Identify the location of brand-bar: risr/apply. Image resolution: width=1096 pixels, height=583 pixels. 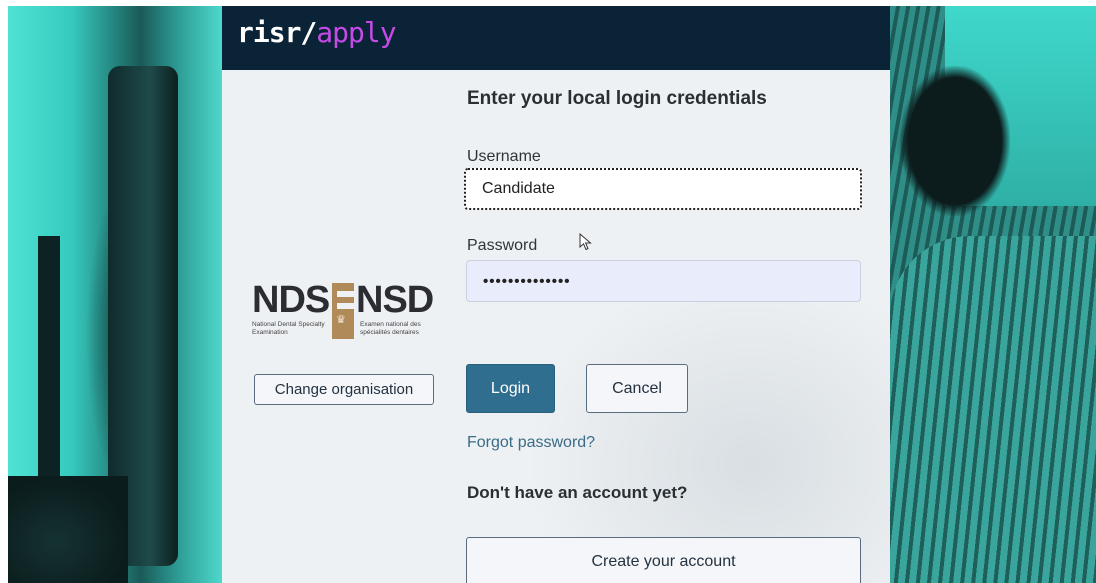
(556, 38).